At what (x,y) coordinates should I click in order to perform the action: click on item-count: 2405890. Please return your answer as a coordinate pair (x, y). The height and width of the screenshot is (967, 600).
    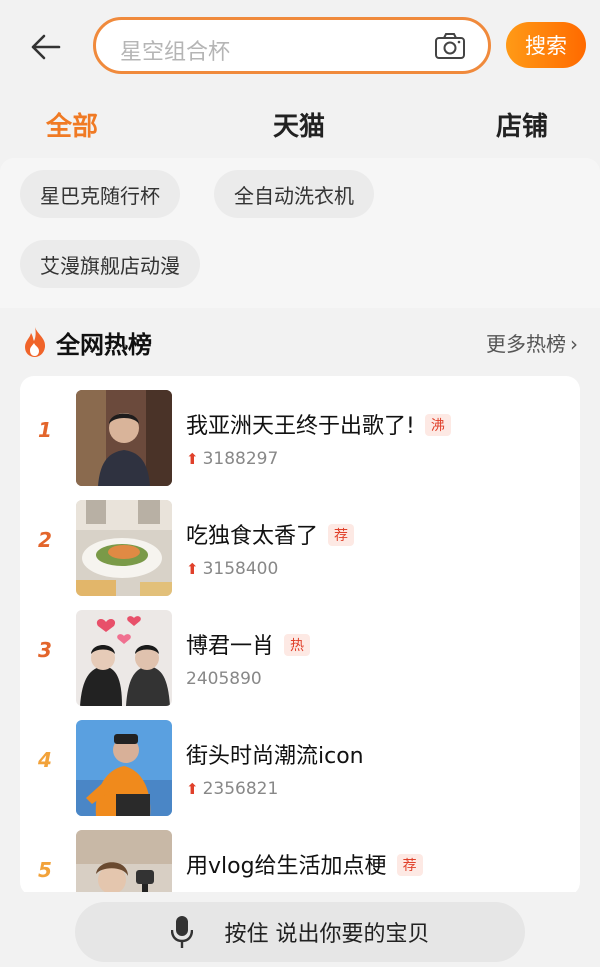
    Looking at the image, I should click on (224, 679).